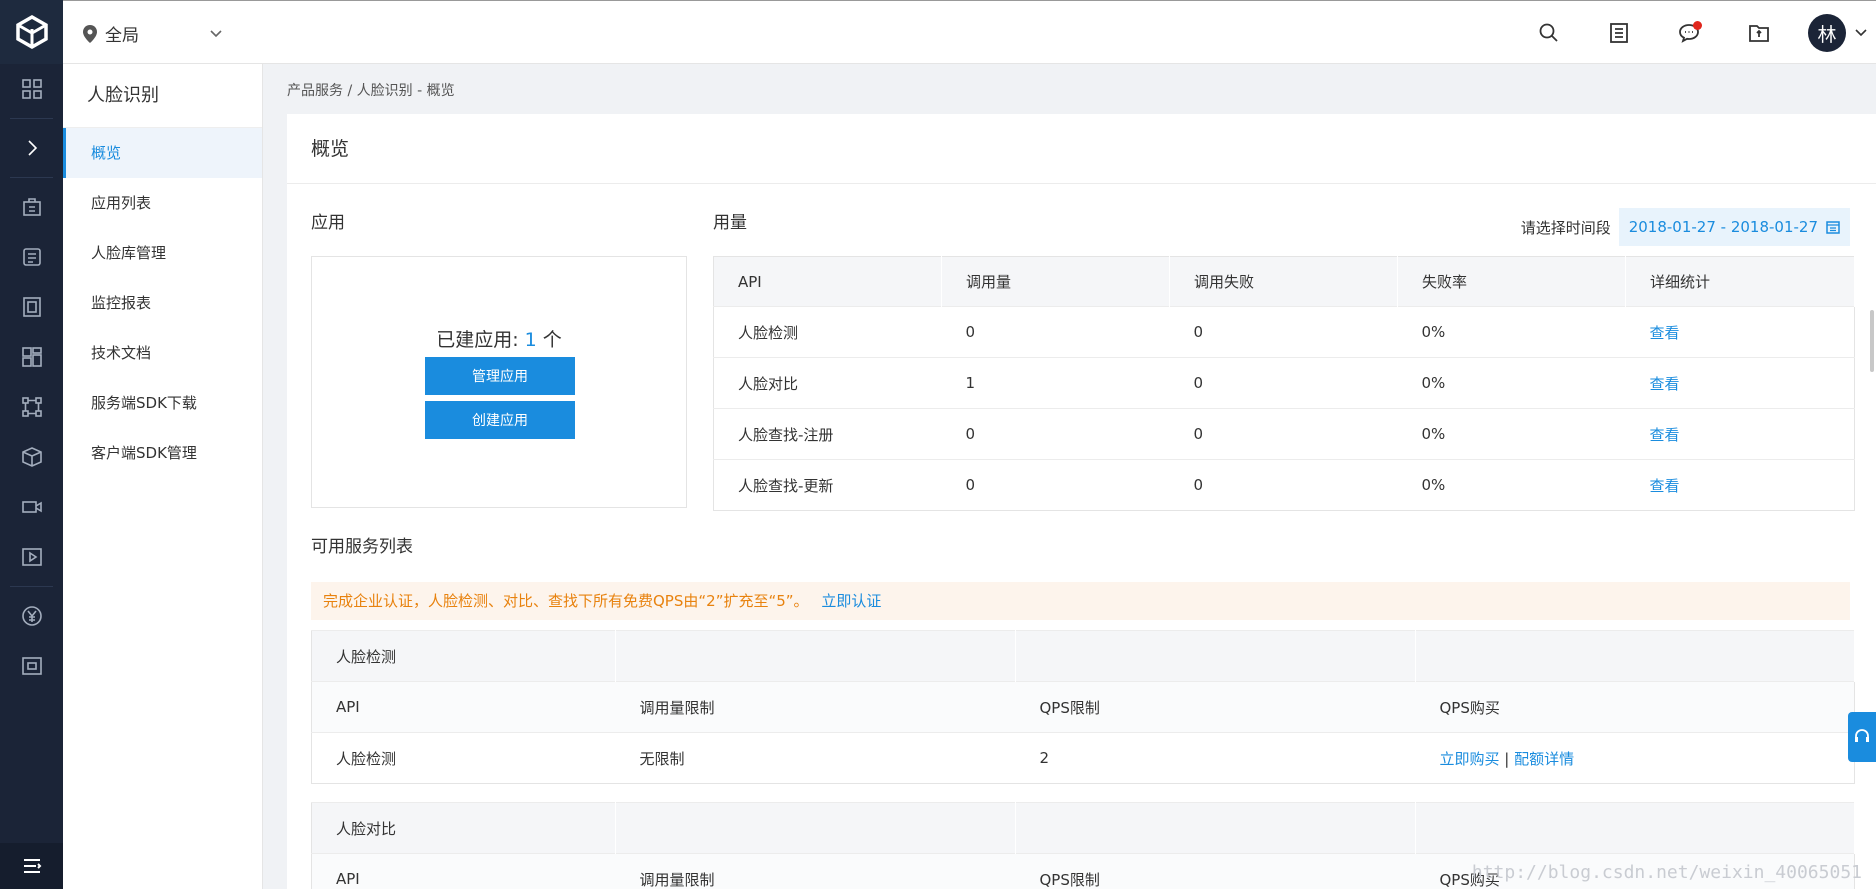 The width and height of the screenshot is (1876, 889). I want to click on table-row: 人脸对比 1 0 0% 查看, so click(1284, 383).